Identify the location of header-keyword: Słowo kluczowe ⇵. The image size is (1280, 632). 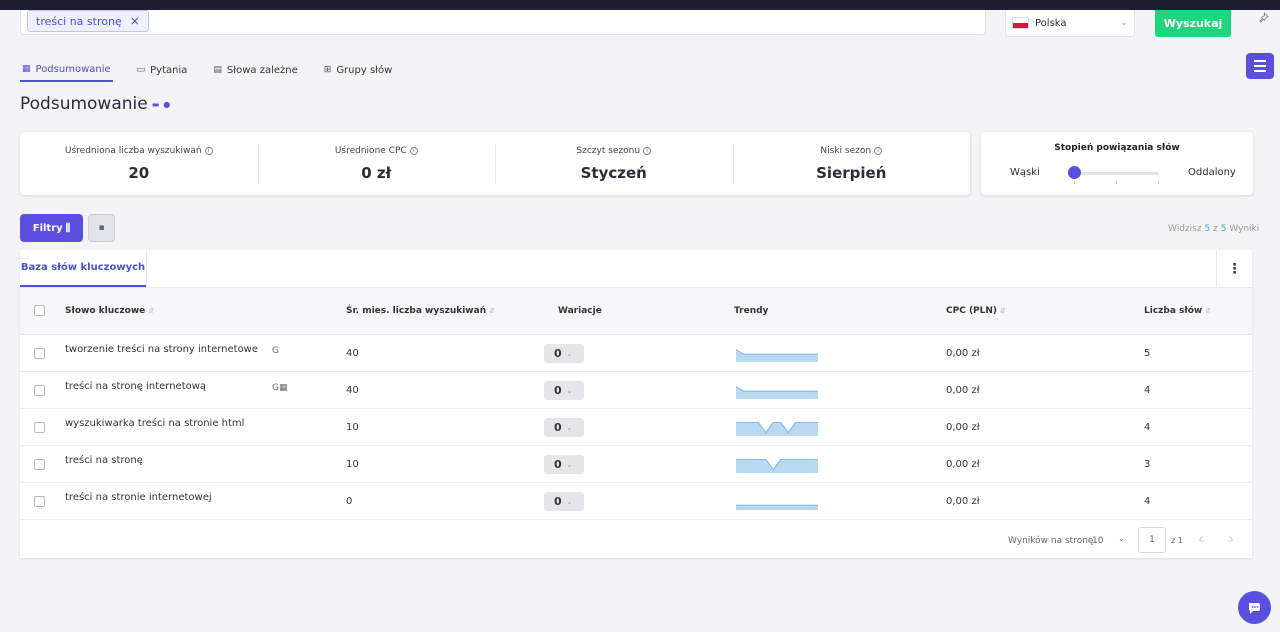
(109, 311).